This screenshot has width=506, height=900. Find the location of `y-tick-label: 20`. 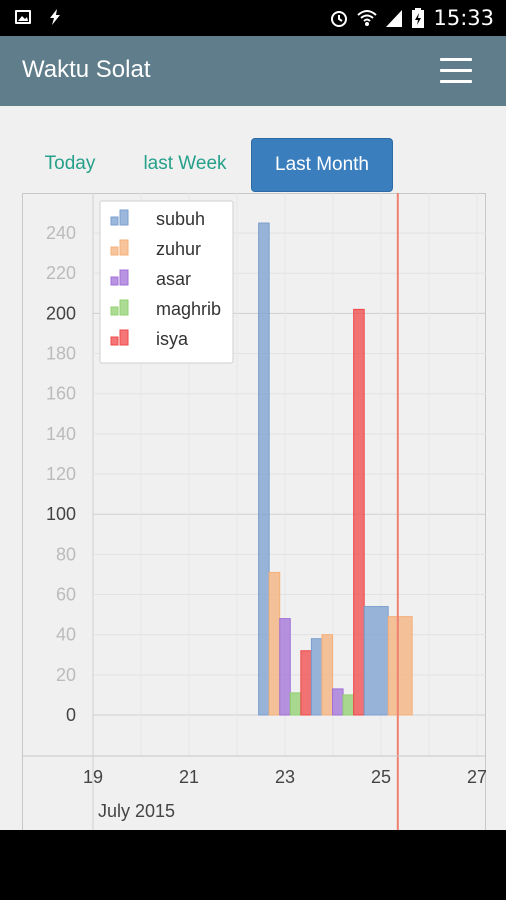

y-tick-label: 20 is located at coordinates (66, 675).